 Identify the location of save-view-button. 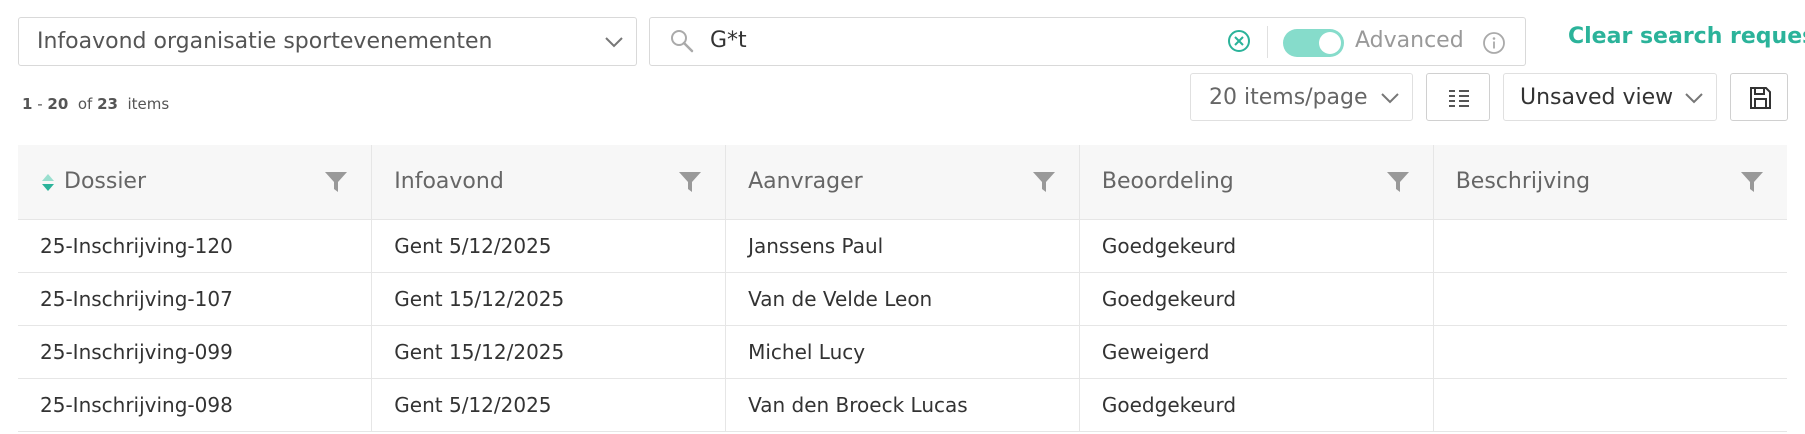
(1759, 97).